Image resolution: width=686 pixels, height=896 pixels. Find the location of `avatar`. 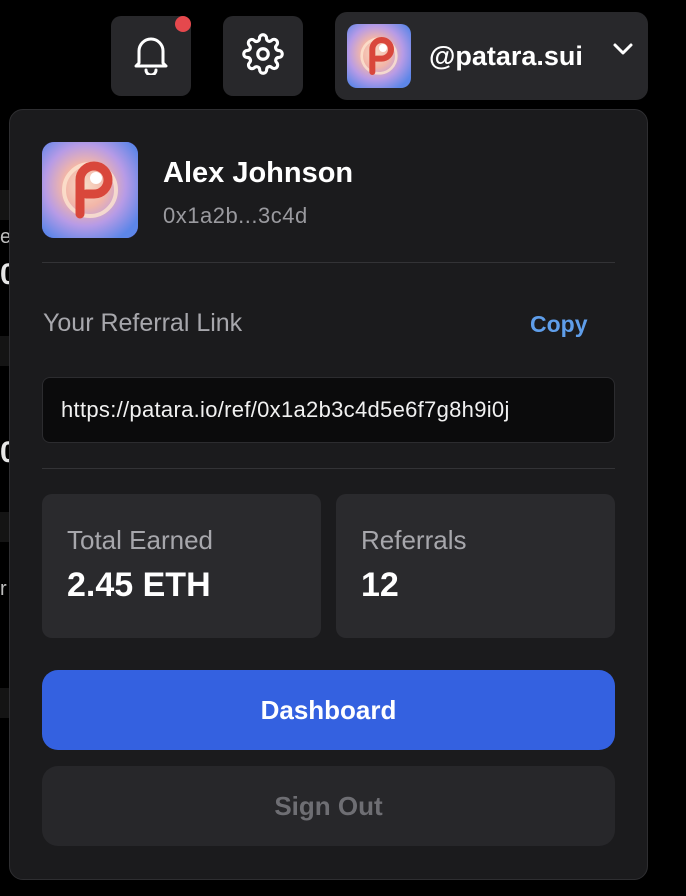

avatar is located at coordinates (379, 56).